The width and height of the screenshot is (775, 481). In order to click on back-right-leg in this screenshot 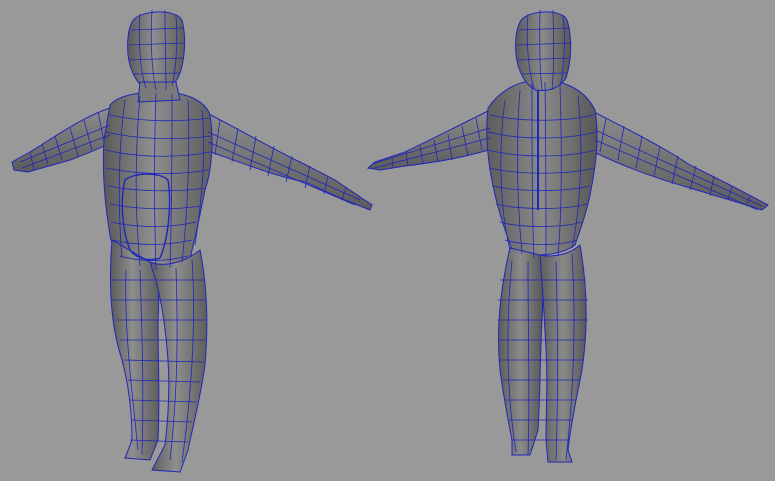, I will do `click(563, 353)`.